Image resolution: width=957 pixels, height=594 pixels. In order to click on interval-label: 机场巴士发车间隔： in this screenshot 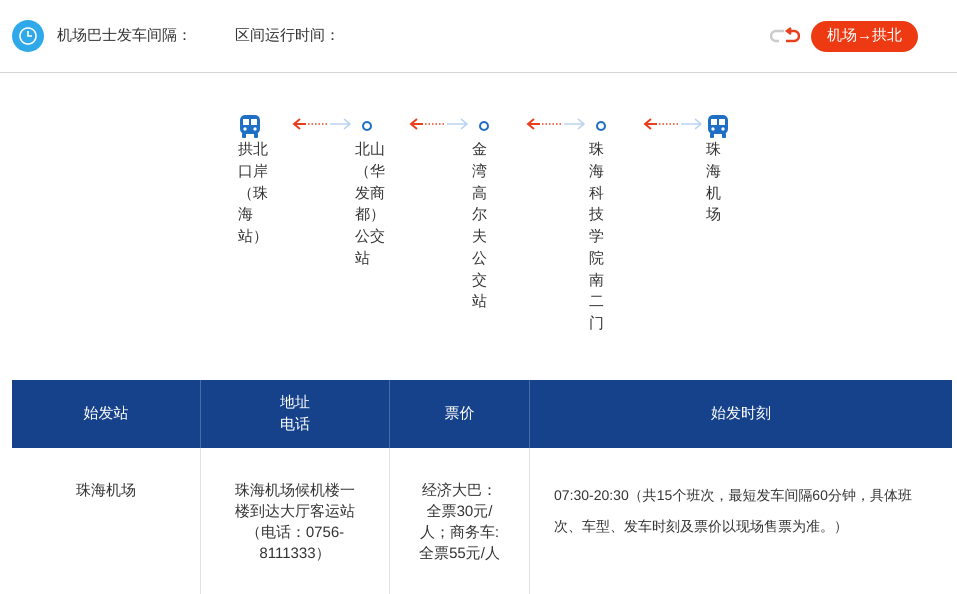, I will do `click(124, 36)`.